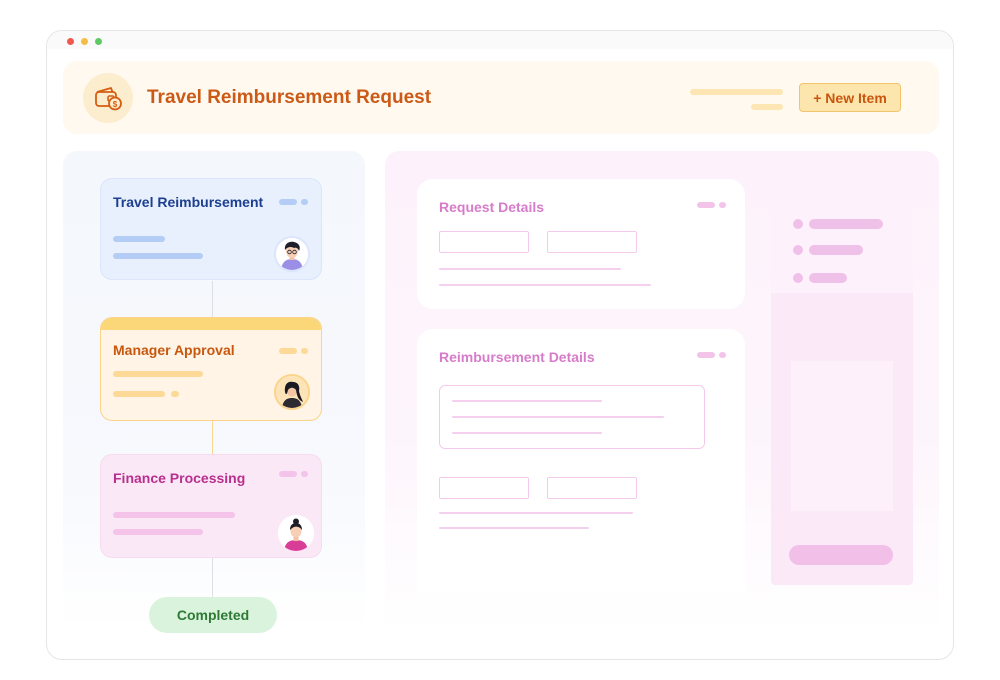  What do you see at coordinates (174, 350) in the screenshot?
I see `step-title: Manager Approval` at bounding box center [174, 350].